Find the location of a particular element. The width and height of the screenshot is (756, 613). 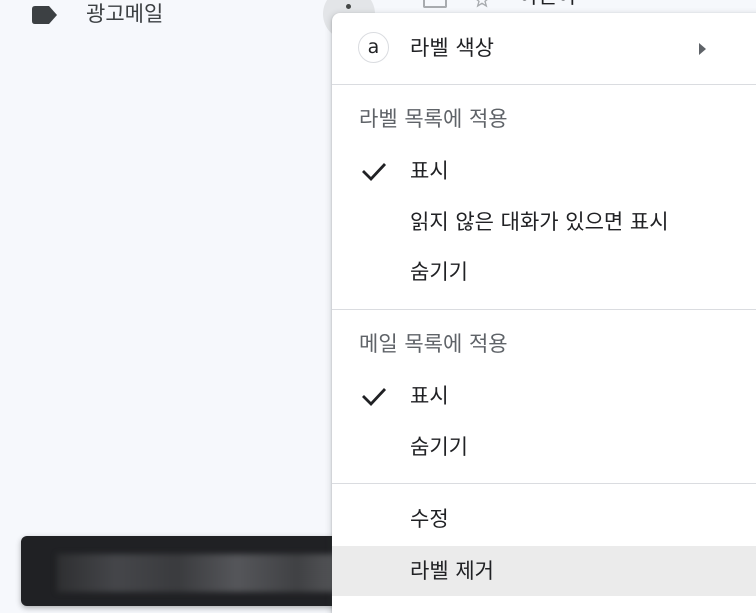

sidebar-item-label: 광고메일 is located at coordinates (160, 15).